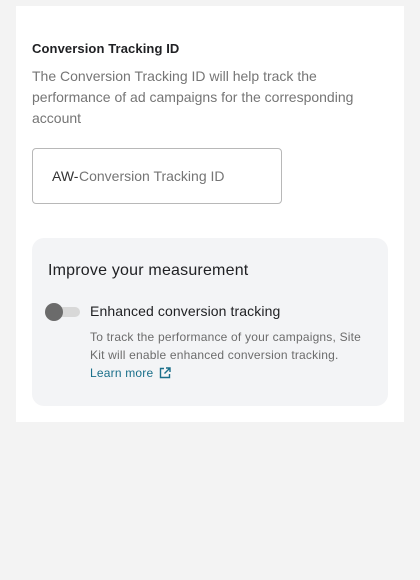  I want to click on conversion-id-input, so click(177, 176).